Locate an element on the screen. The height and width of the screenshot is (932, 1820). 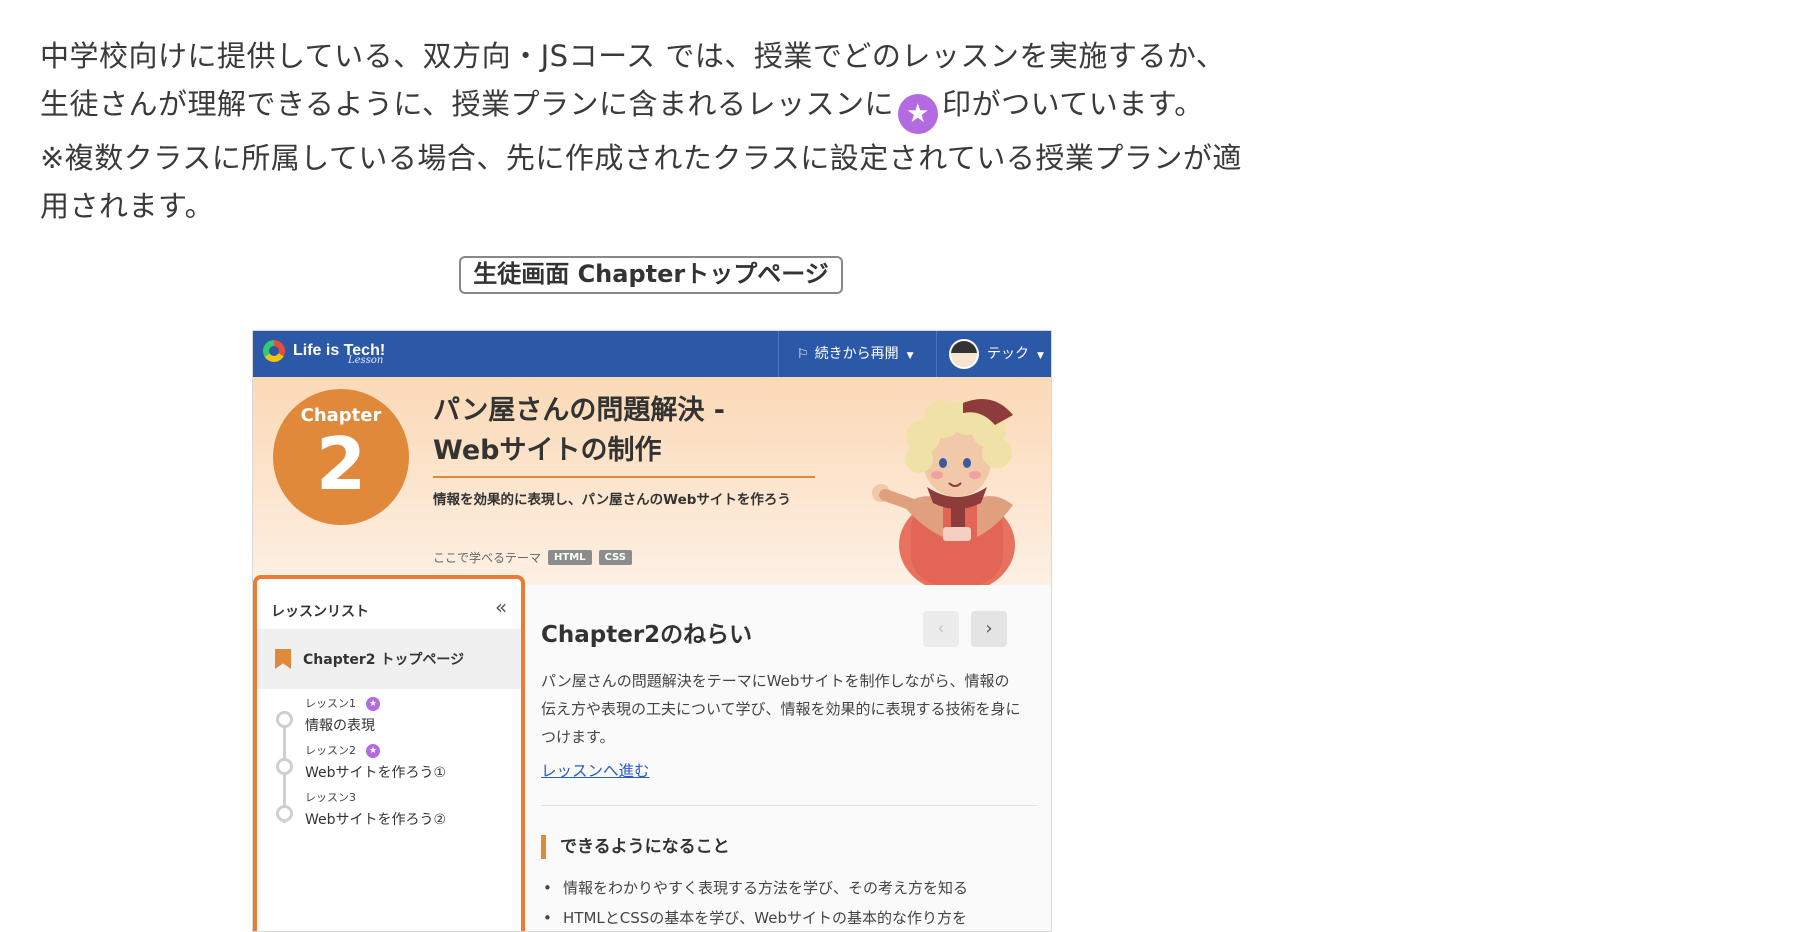
user-name: テック is located at coordinates (1008, 354).